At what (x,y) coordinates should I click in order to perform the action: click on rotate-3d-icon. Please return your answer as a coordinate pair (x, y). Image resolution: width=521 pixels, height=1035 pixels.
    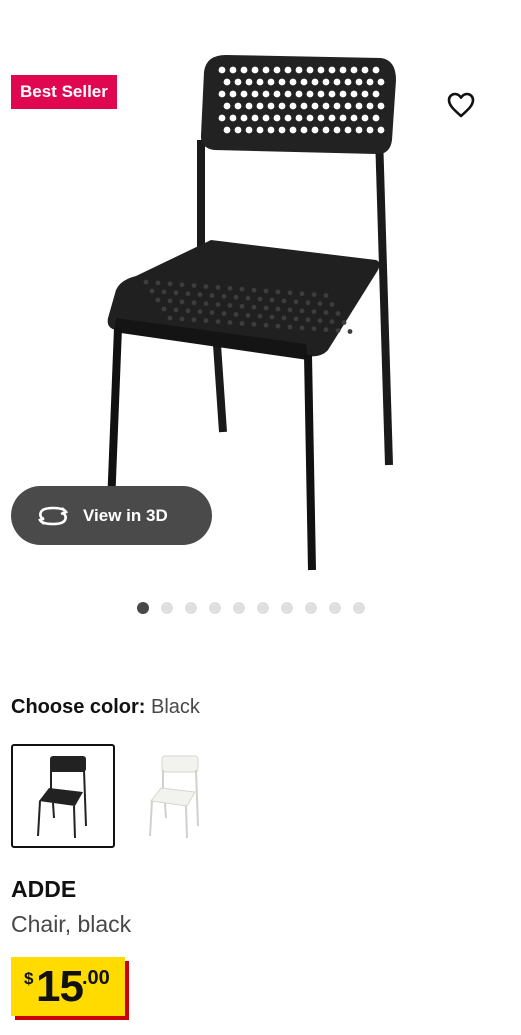
    Looking at the image, I should click on (53, 515).